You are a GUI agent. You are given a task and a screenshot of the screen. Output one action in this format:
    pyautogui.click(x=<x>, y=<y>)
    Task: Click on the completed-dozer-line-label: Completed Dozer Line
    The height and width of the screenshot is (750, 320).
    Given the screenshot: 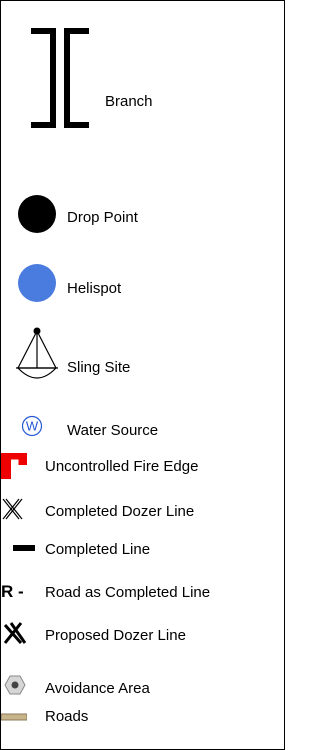 What is the action you would take?
    pyautogui.click(x=120, y=511)
    